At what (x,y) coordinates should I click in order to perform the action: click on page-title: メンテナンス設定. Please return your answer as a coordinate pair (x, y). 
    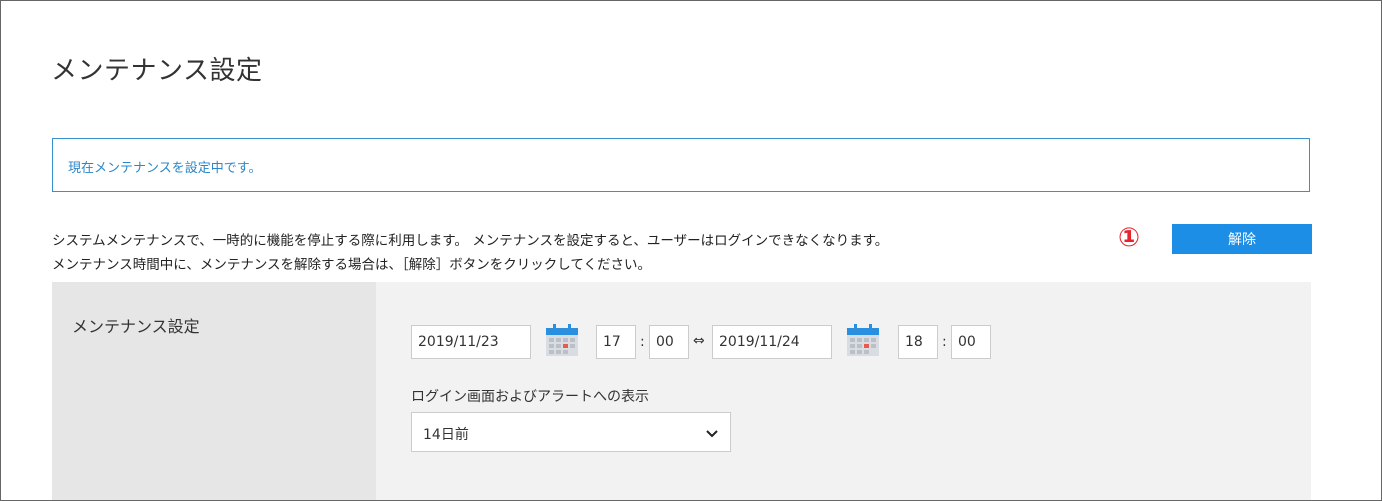
    Looking at the image, I should click on (157, 71).